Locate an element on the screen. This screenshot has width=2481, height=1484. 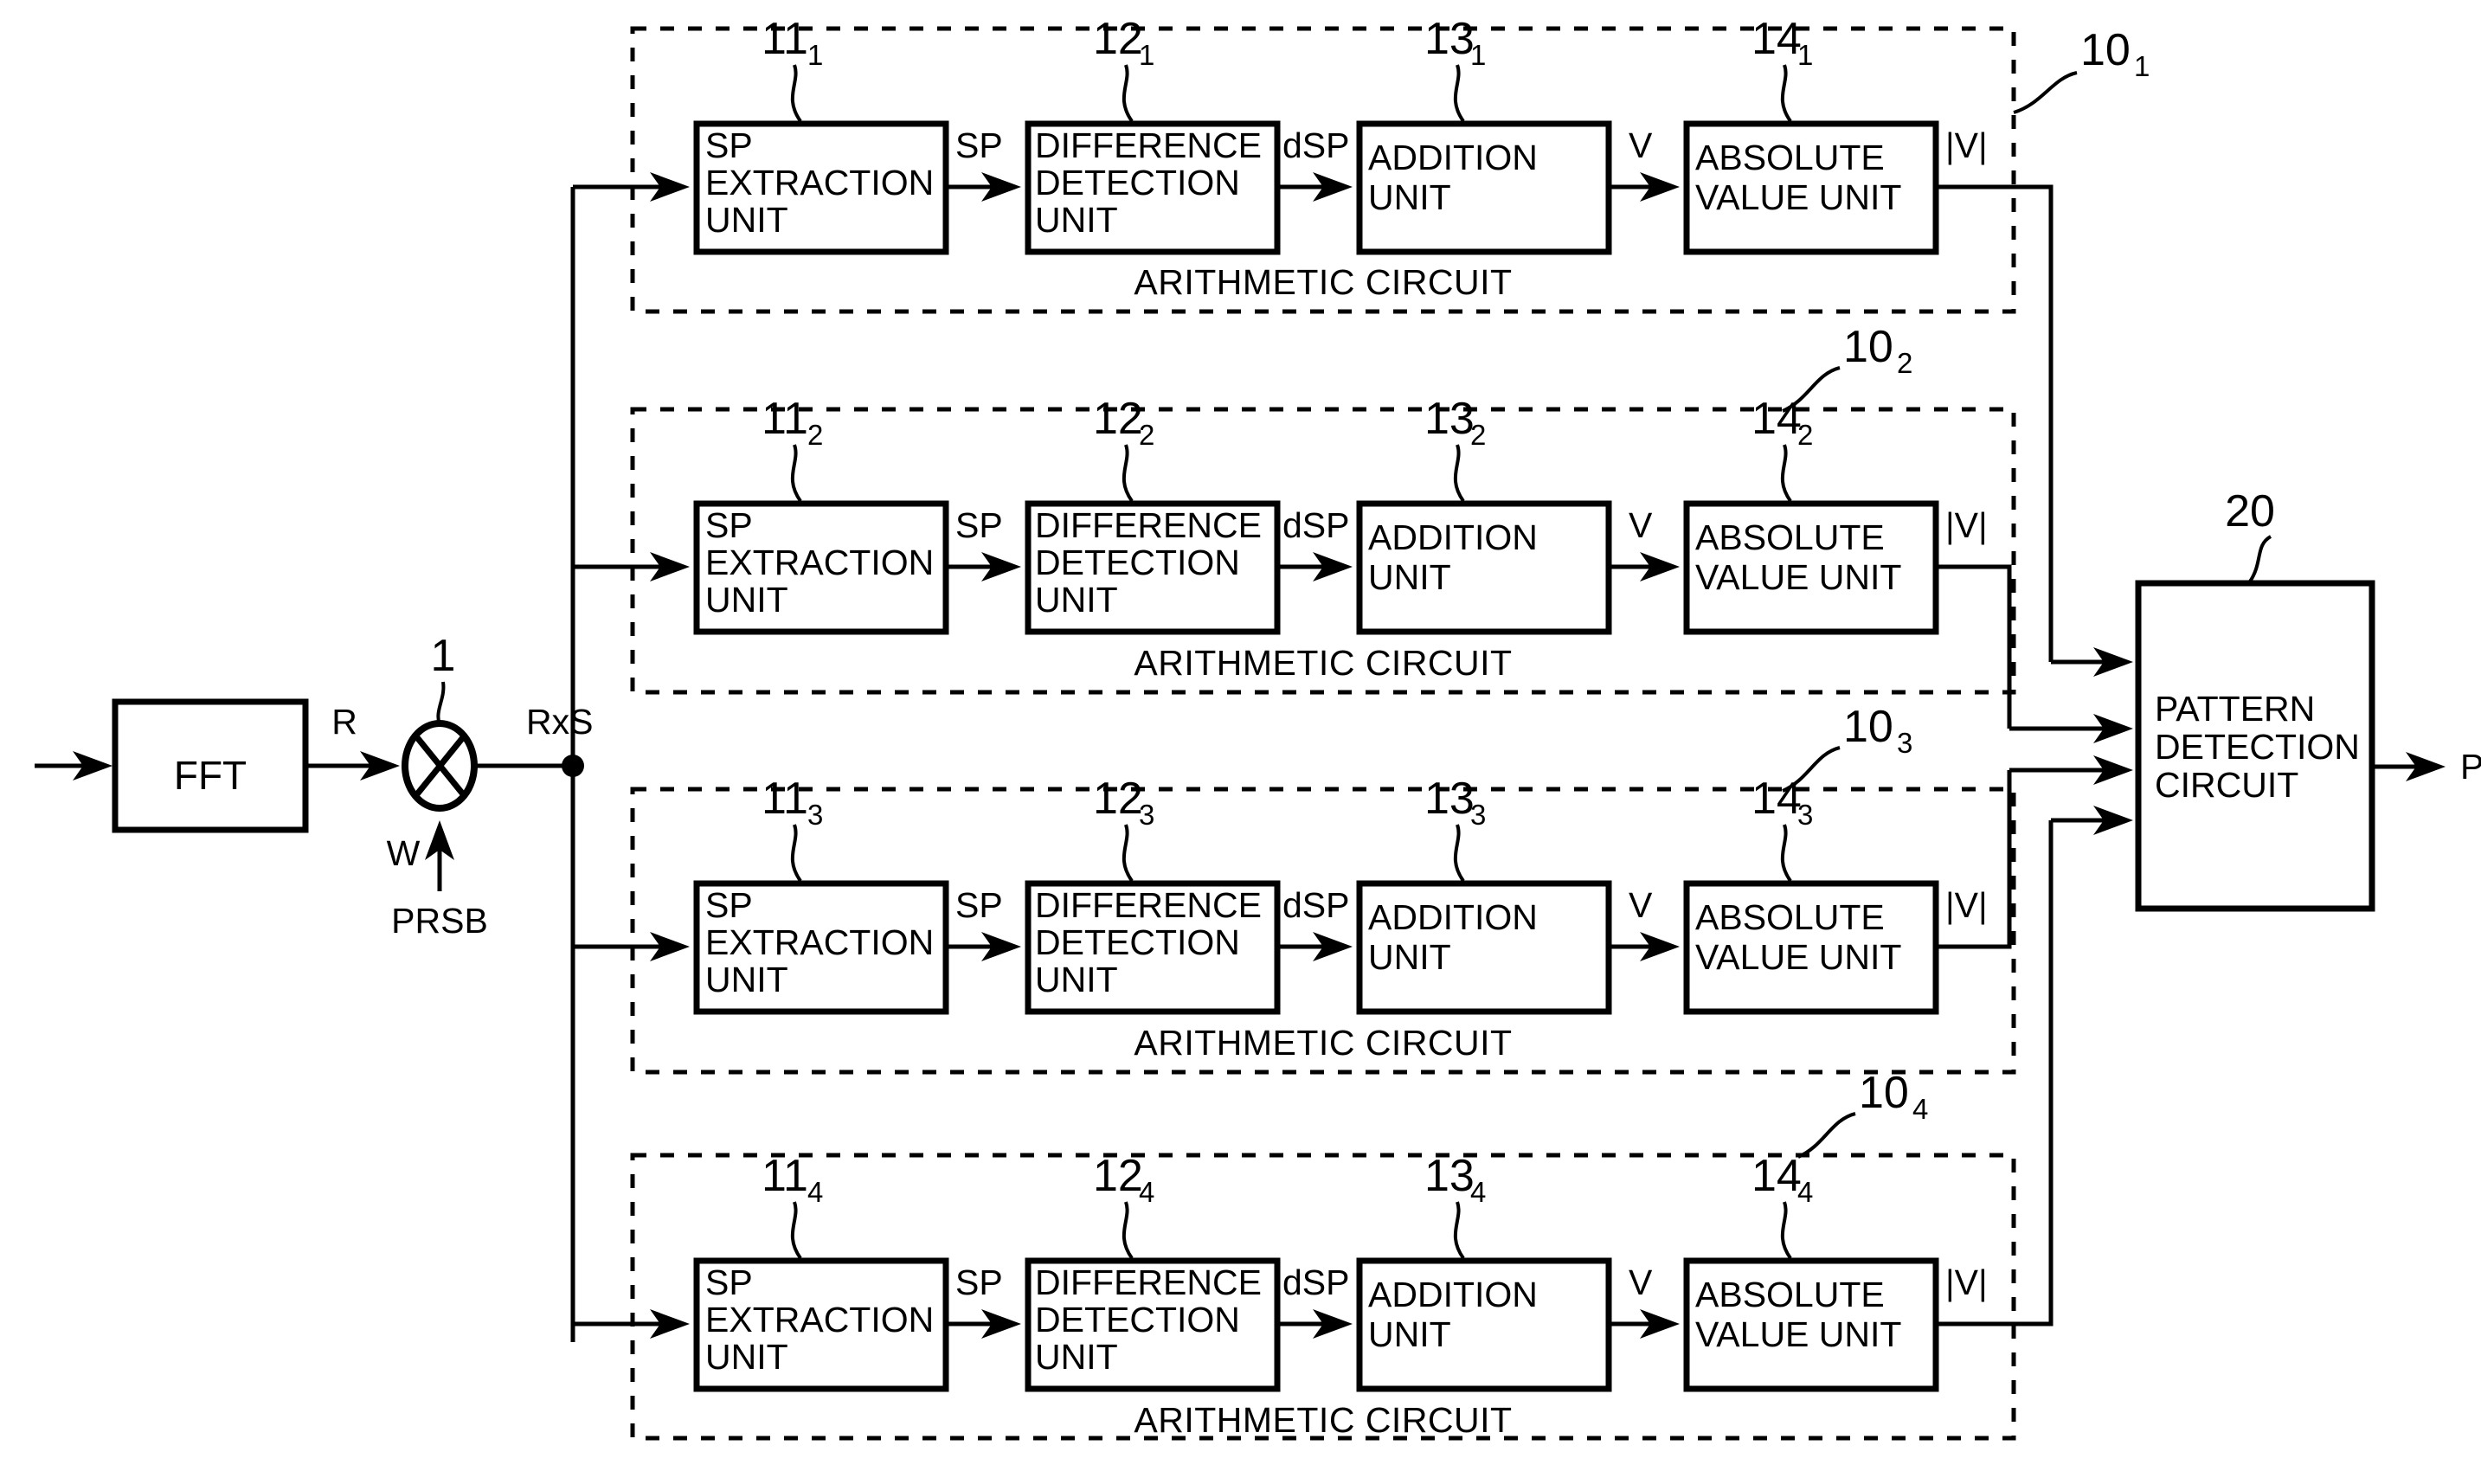
row-3-sp-extraction-unit-line-2: UNIT is located at coordinates (747, 979).